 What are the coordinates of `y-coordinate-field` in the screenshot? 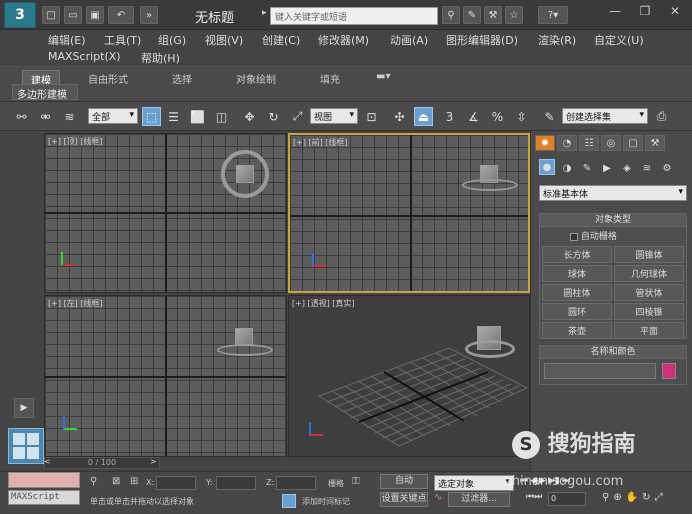 It's located at (236, 483).